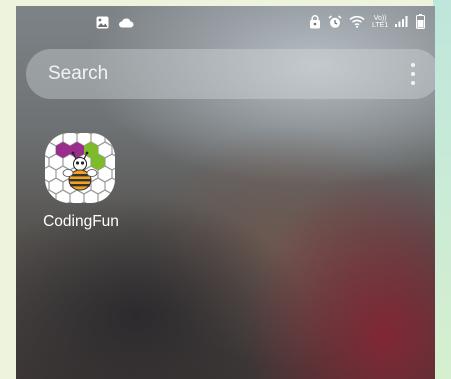 The height and width of the screenshot is (379, 451). Describe the element at coordinates (81, 221) in the screenshot. I see `app-label: CodingFun` at that location.